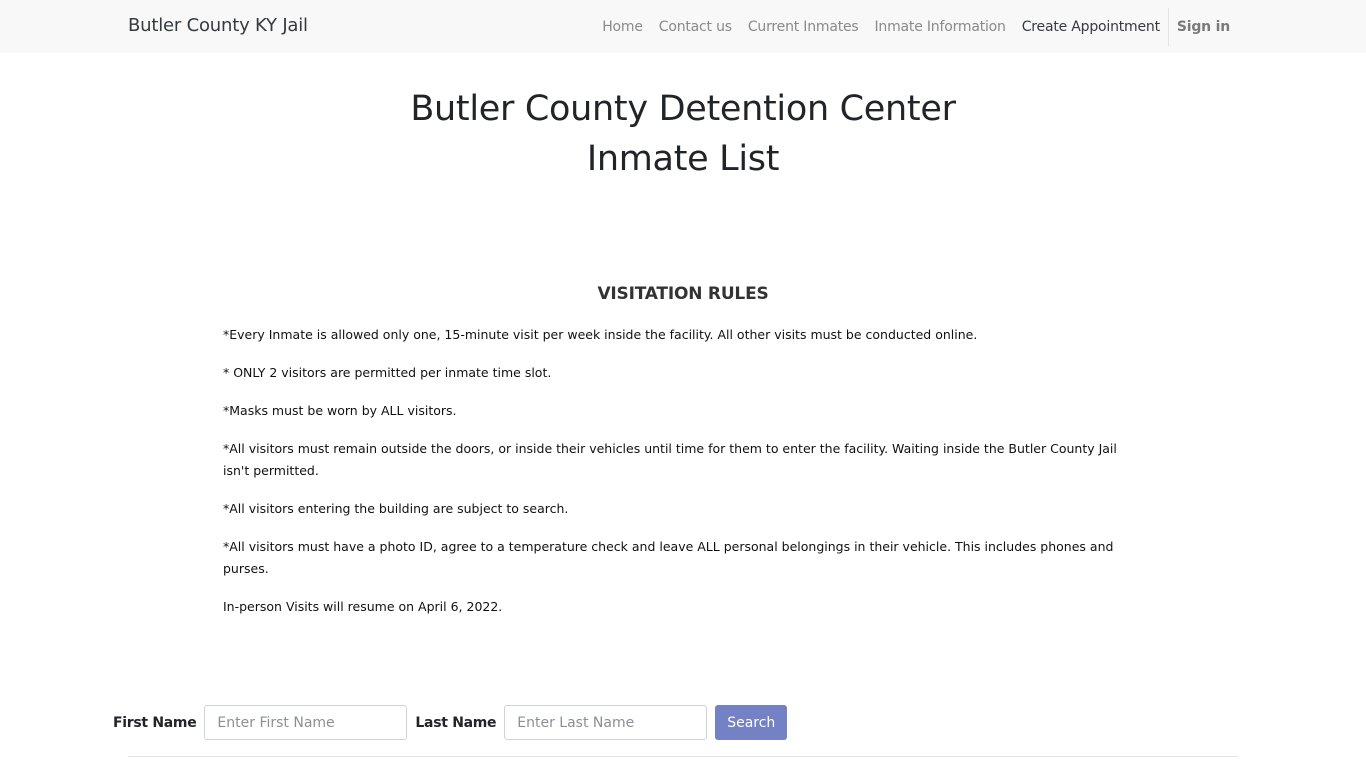  I want to click on nav-contact-link: Contact us, so click(695, 27).